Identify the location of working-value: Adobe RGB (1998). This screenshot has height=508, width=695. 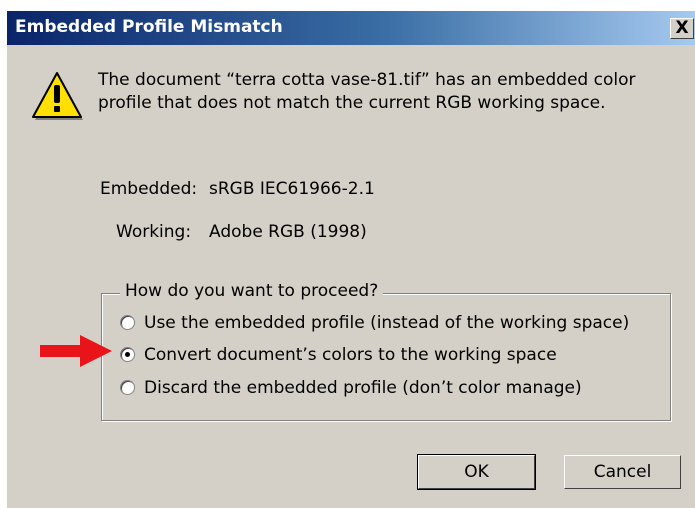
(288, 232).